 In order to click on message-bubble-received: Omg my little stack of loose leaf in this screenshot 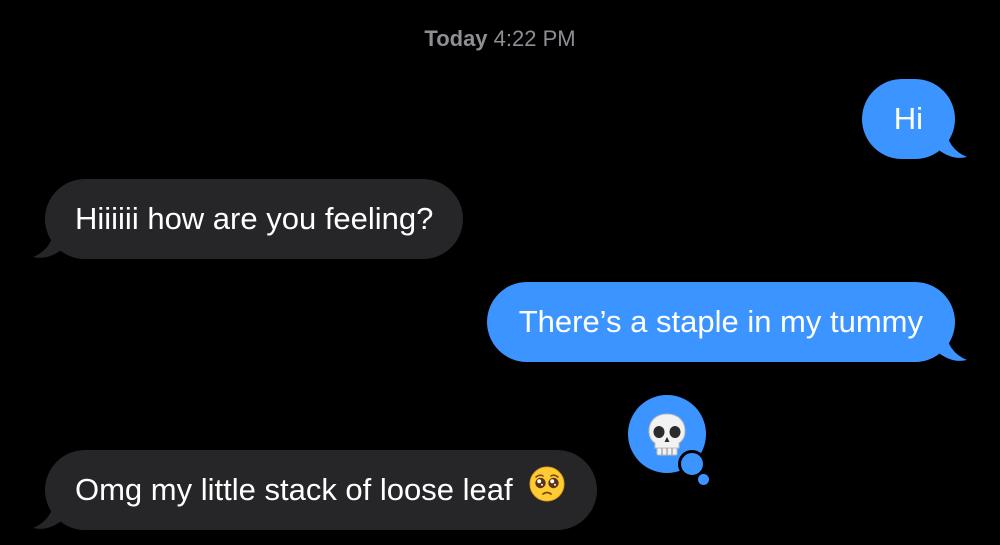, I will do `click(315, 491)`.